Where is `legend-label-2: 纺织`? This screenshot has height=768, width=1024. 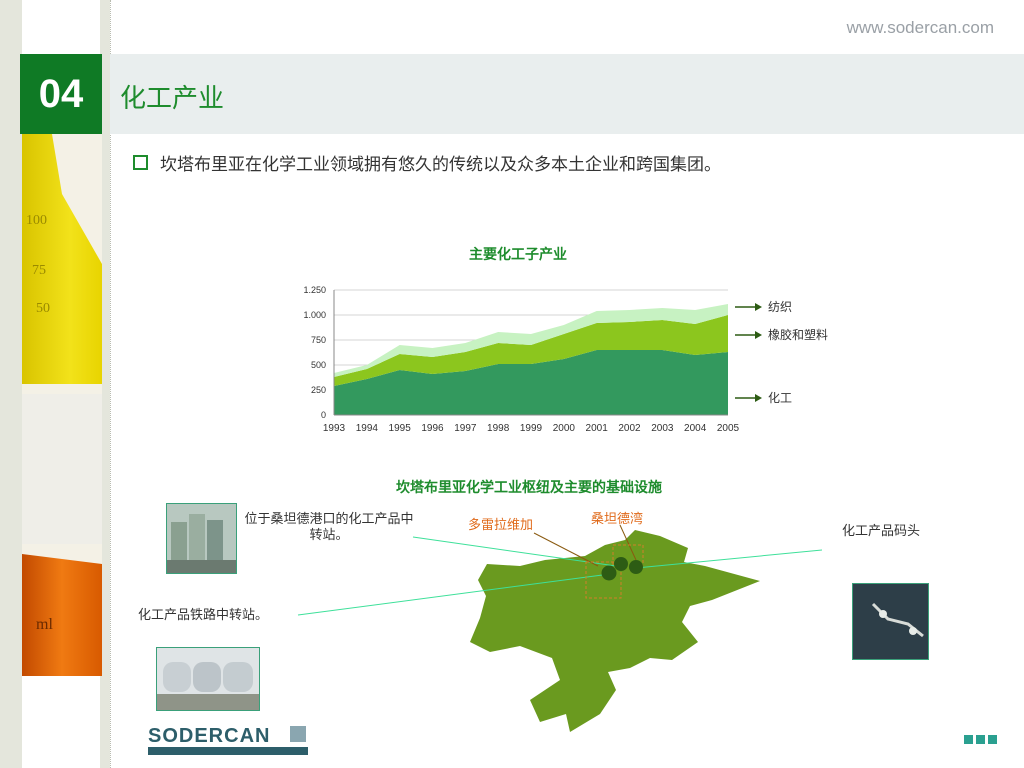 legend-label-2: 纺织 is located at coordinates (780, 307).